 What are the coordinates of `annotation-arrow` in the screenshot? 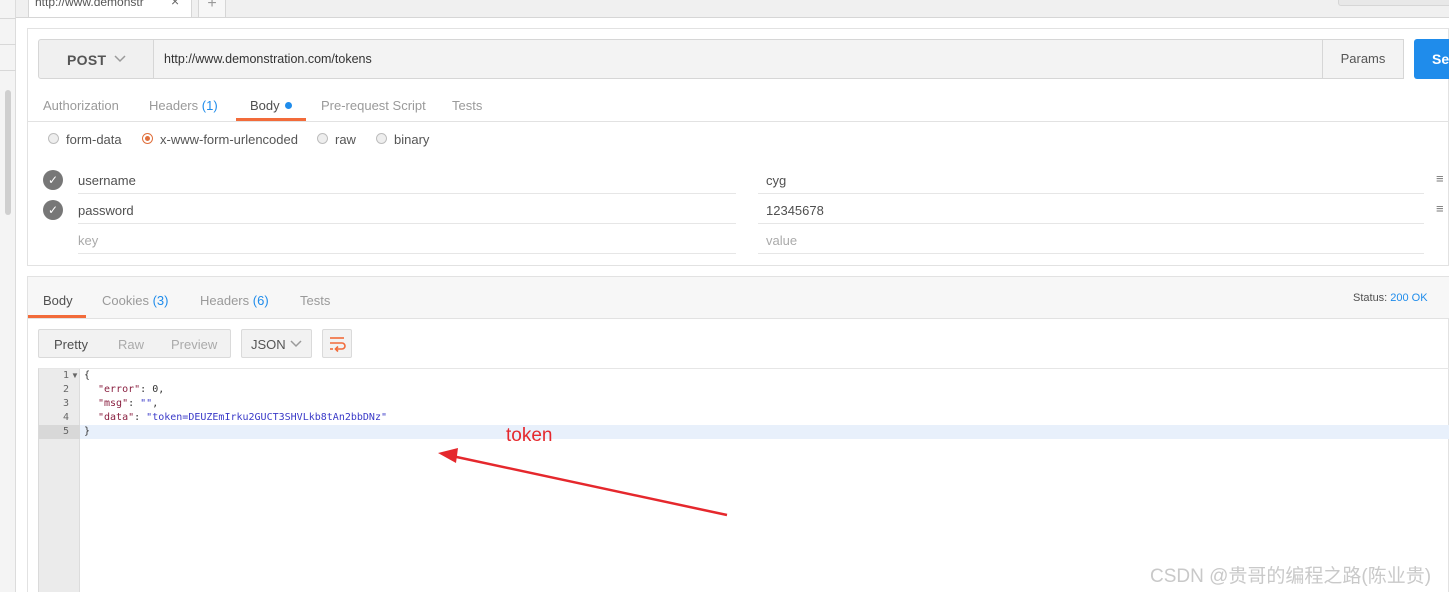 It's located at (583, 482).